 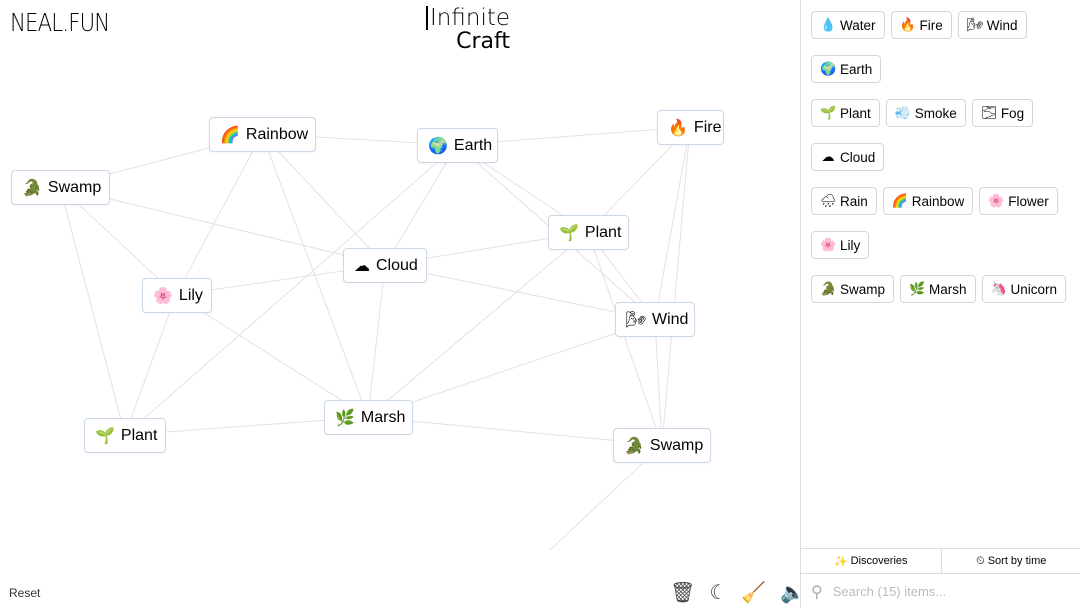 I want to click on rain-icon: 🌧, so click(x=828, y=200).